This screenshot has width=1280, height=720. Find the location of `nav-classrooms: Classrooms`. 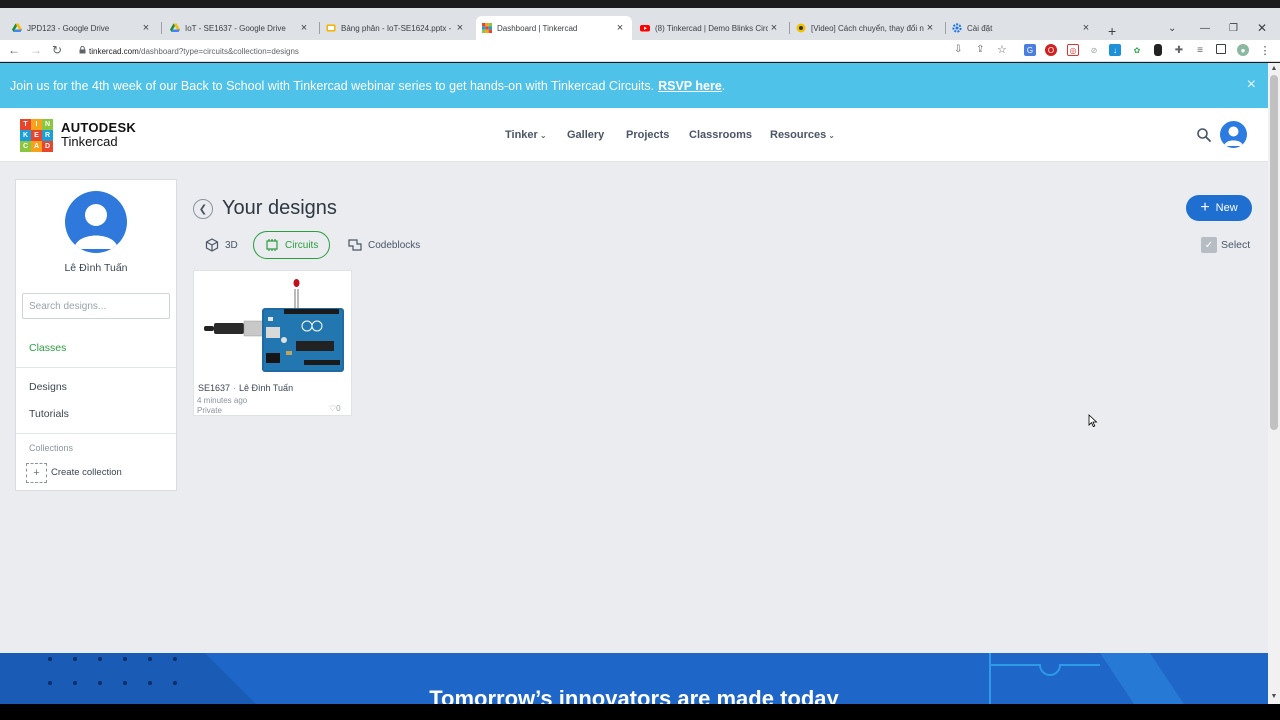

nav-classrooms: Classrooms is located at coordinates (720, 135).